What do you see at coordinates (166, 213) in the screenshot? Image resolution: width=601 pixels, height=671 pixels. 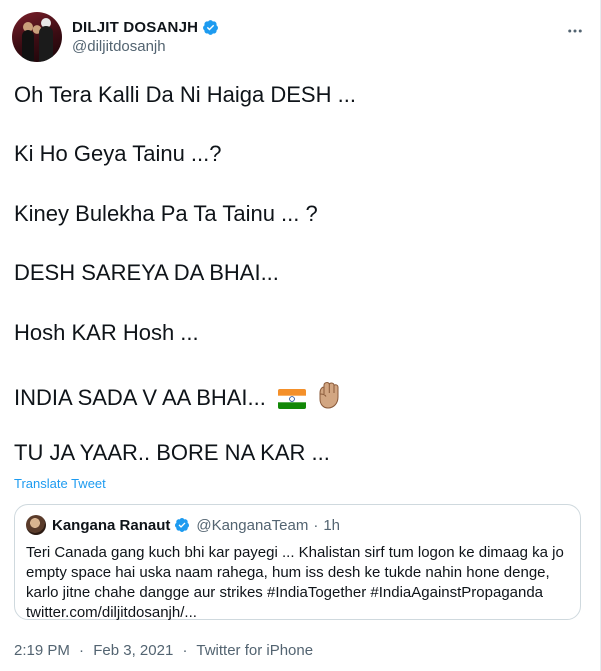 I see `tweet-line: Kiney Bulekha Pa Ta Tainu ... ?` at bounding box center [166, 213].